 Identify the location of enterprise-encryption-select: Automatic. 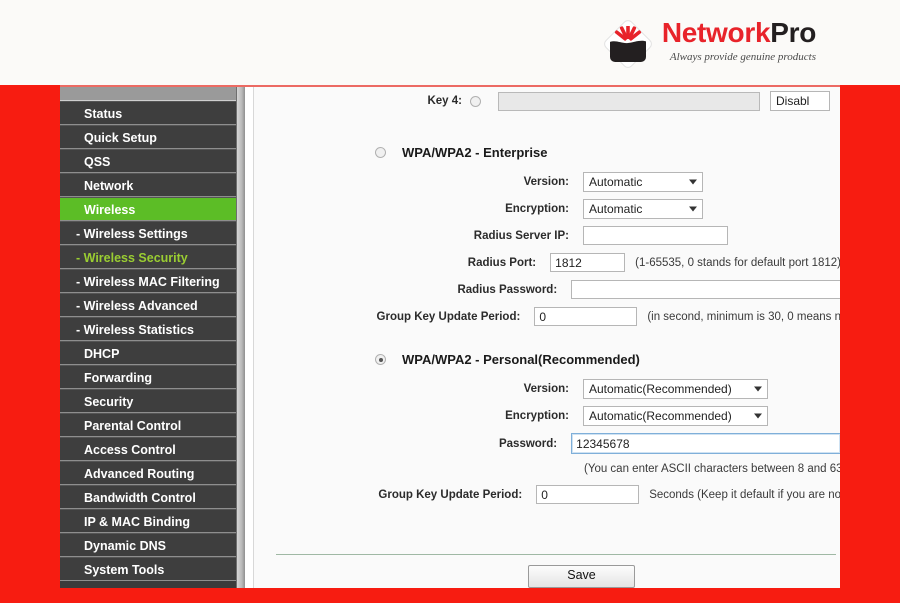
(643, 209).